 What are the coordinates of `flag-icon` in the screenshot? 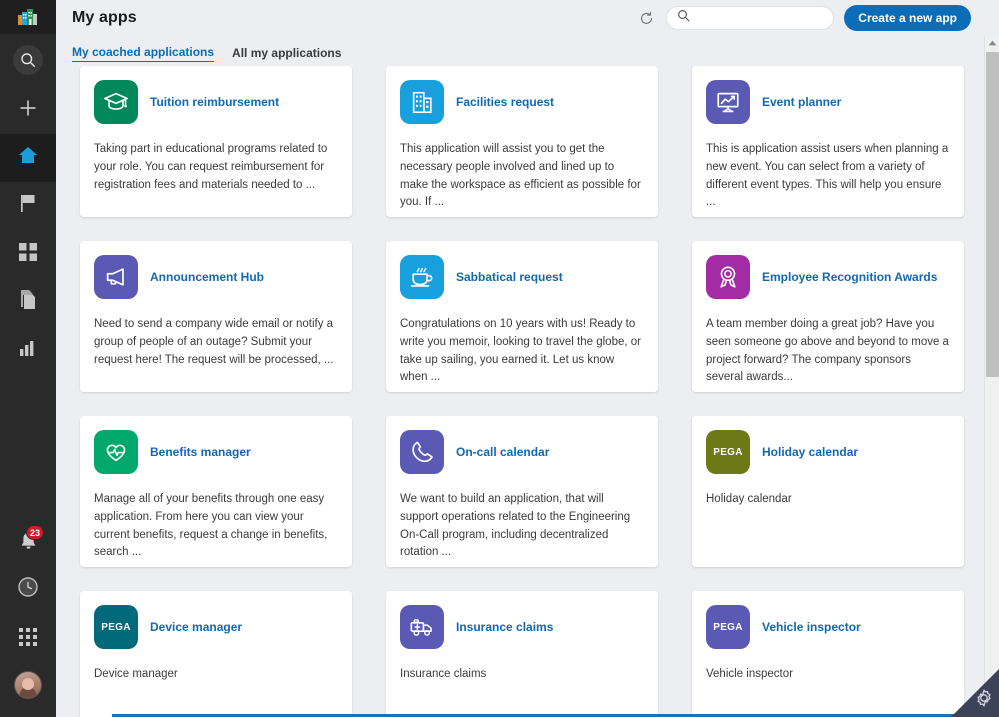 It's located at (28, 206).